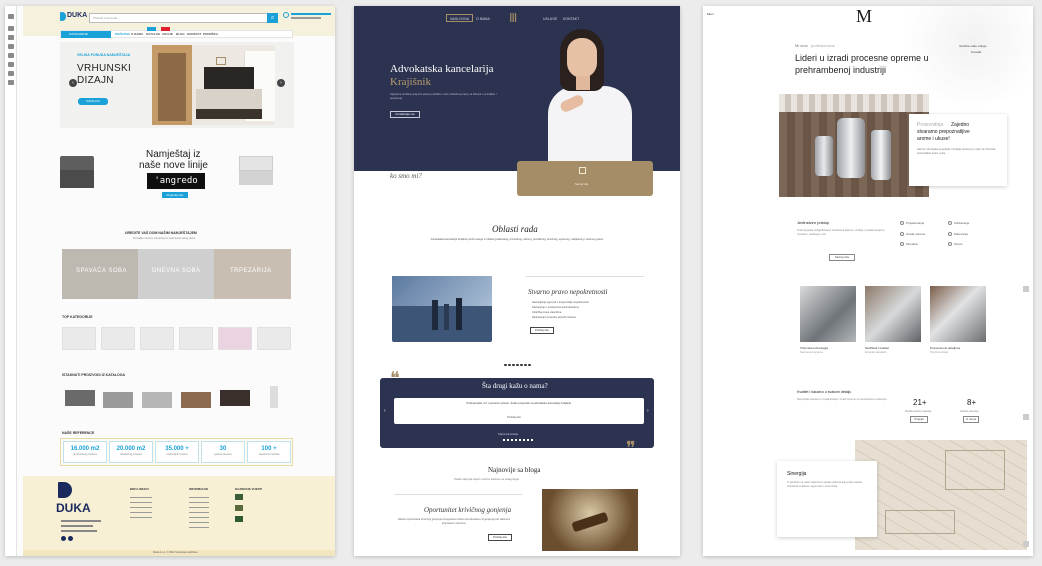  I want to click on package-icon, so click(950, 234).